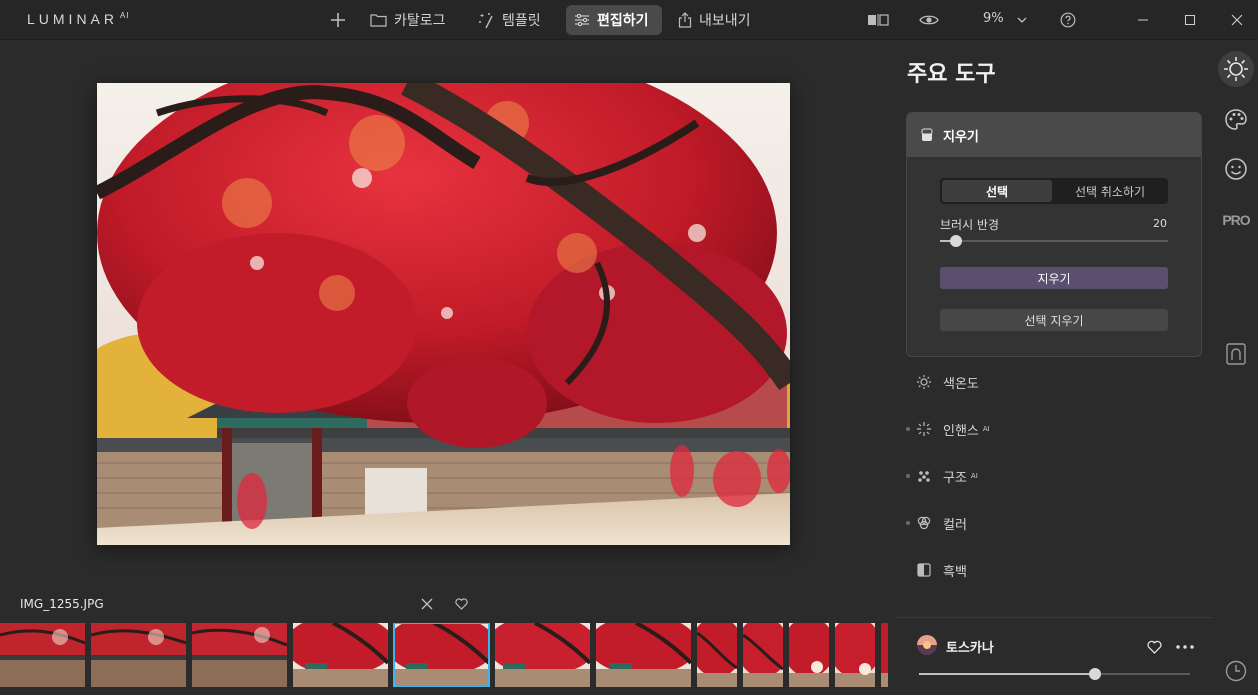  I want to click on black-white-icon, so click(924, 570).